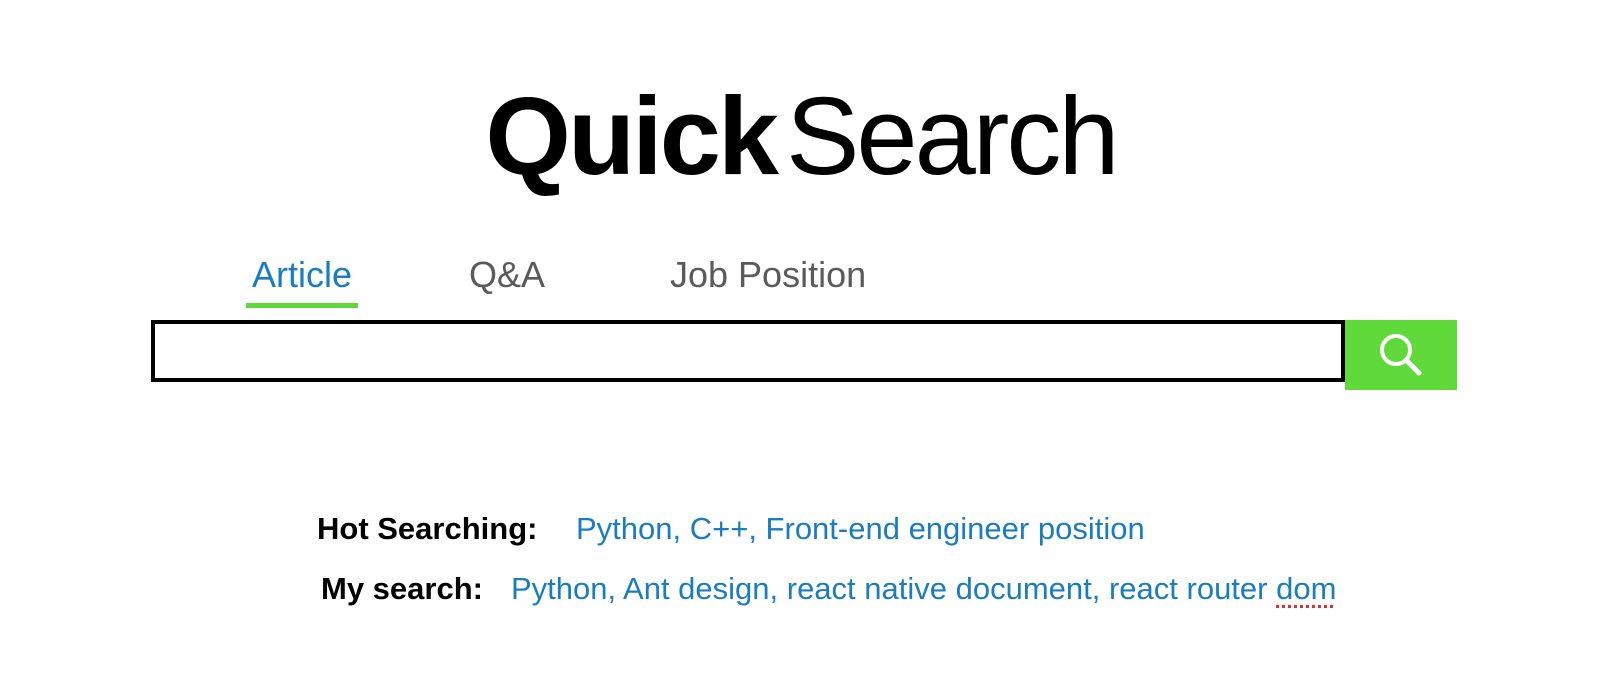 This screenshot has height=680, width=1602. I want to click on search-icon, so click(1401, 355).